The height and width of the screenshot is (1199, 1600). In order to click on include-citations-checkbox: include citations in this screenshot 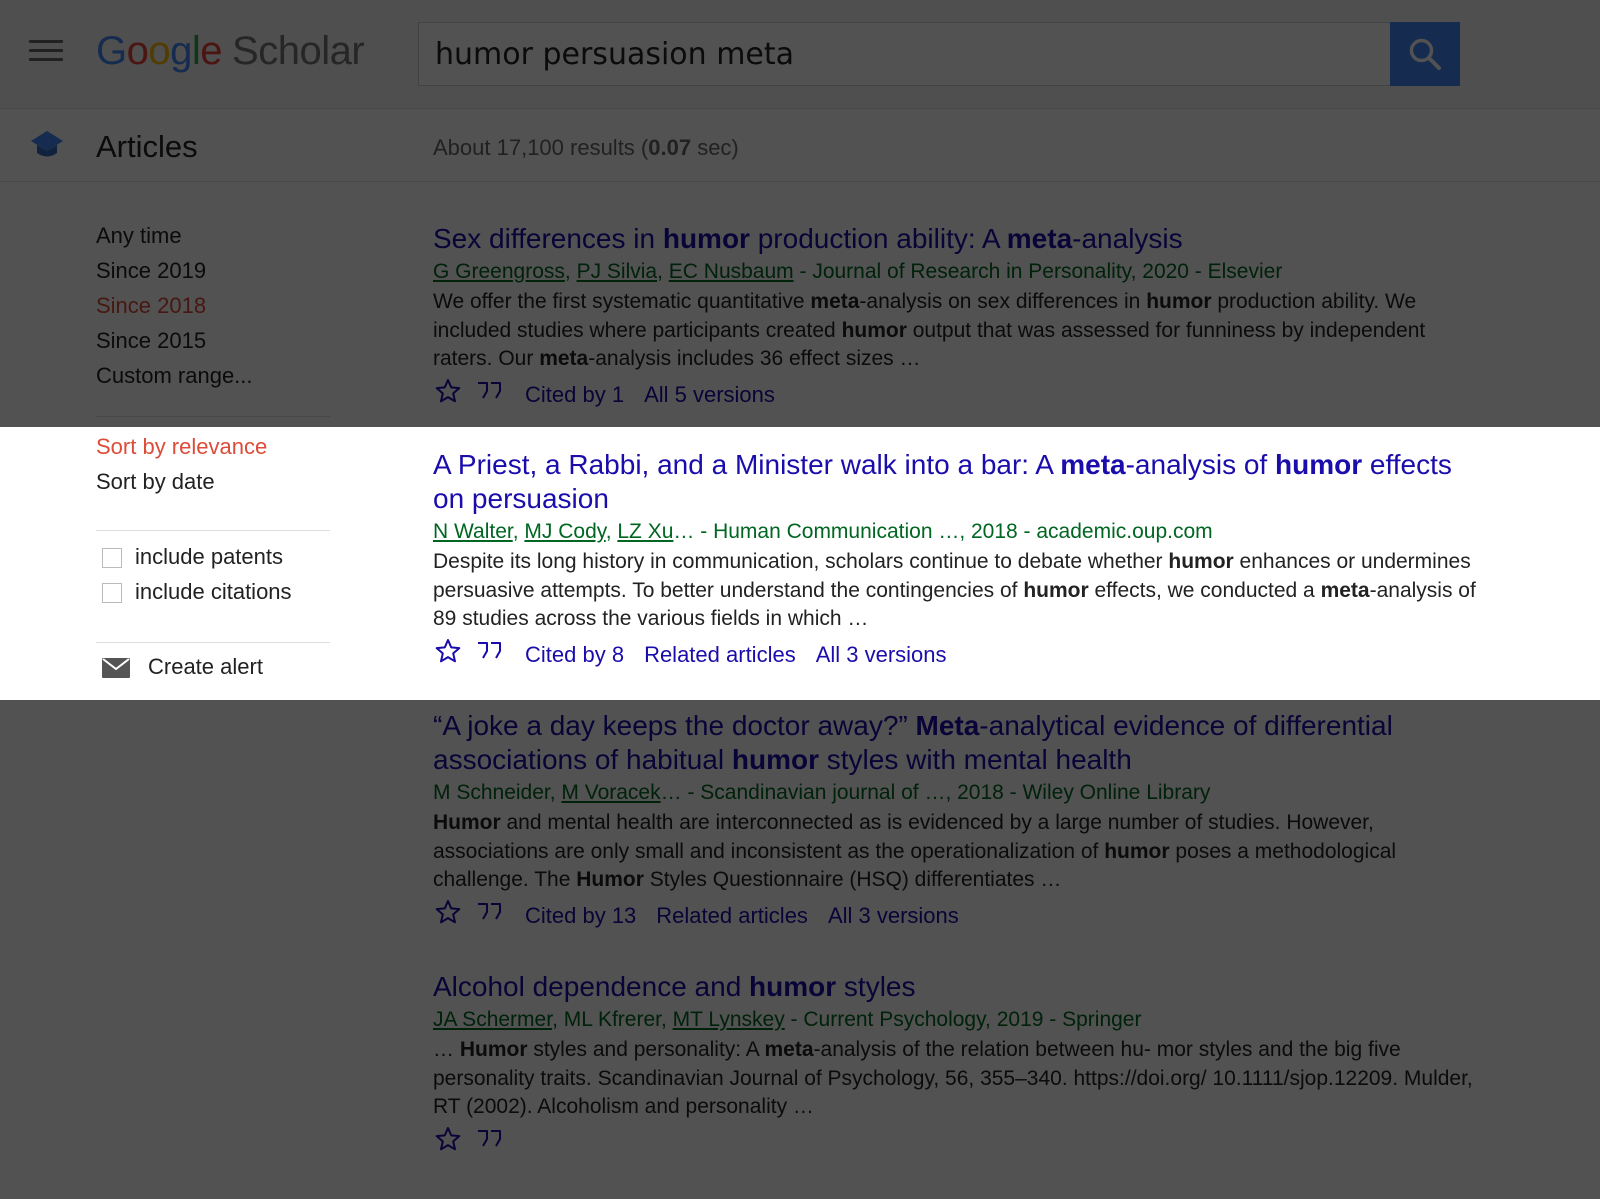, I will do `click(197, 591)`.